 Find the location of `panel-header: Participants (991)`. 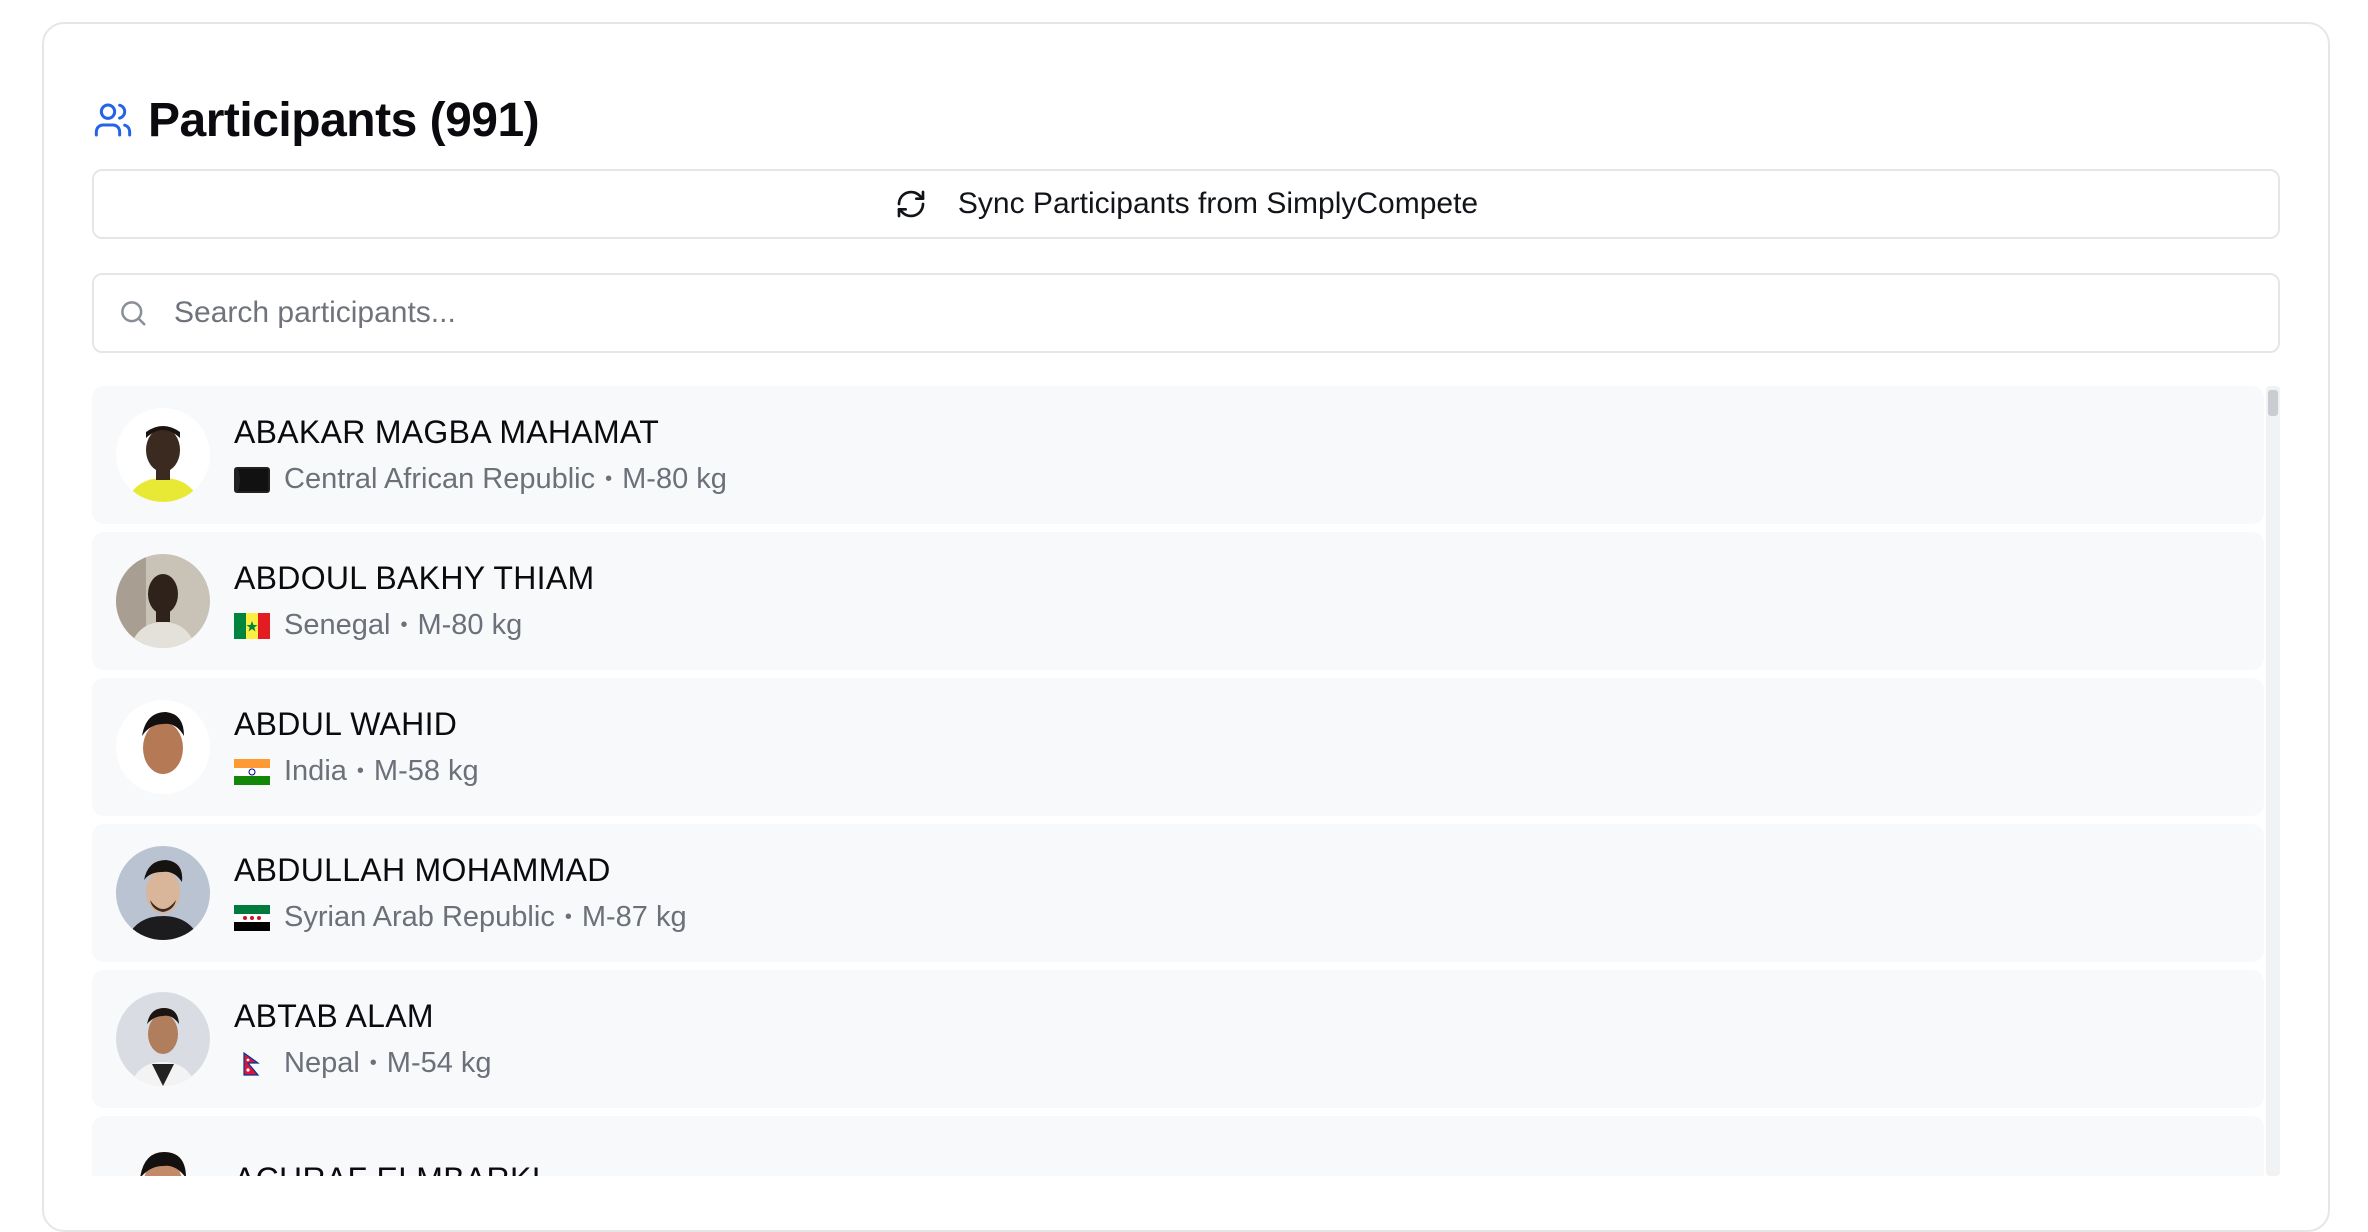

panel-header: Participants (991) is located at coordinates (316, 120).